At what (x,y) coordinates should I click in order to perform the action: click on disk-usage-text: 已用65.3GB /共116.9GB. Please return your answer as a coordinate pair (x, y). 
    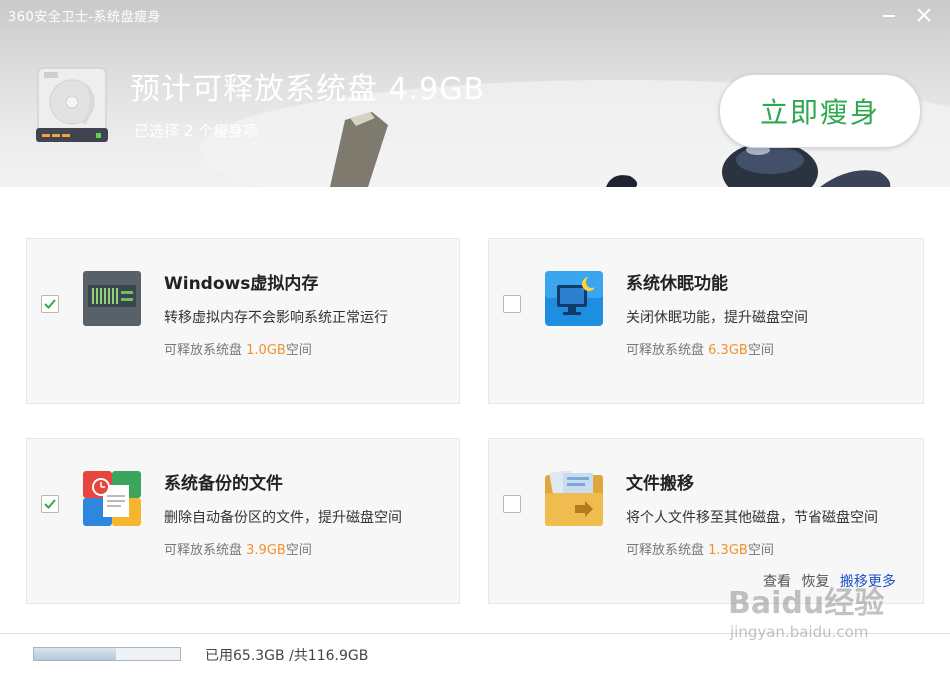
    Looking at the image, I should click on (287, 656).